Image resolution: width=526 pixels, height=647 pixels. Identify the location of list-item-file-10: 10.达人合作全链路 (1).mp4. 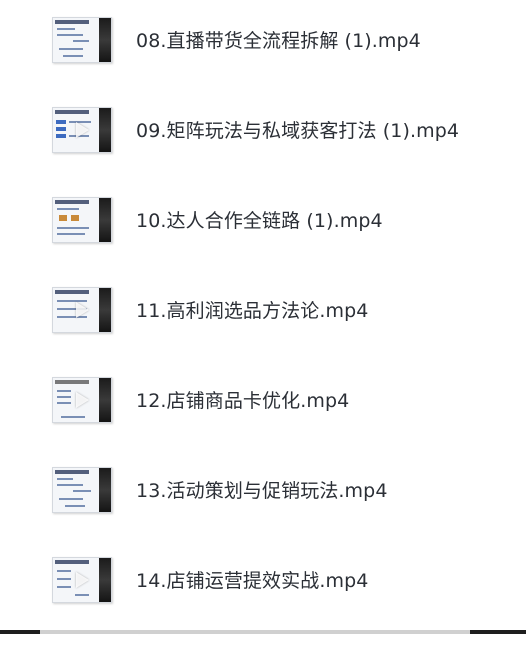
(263, 242).